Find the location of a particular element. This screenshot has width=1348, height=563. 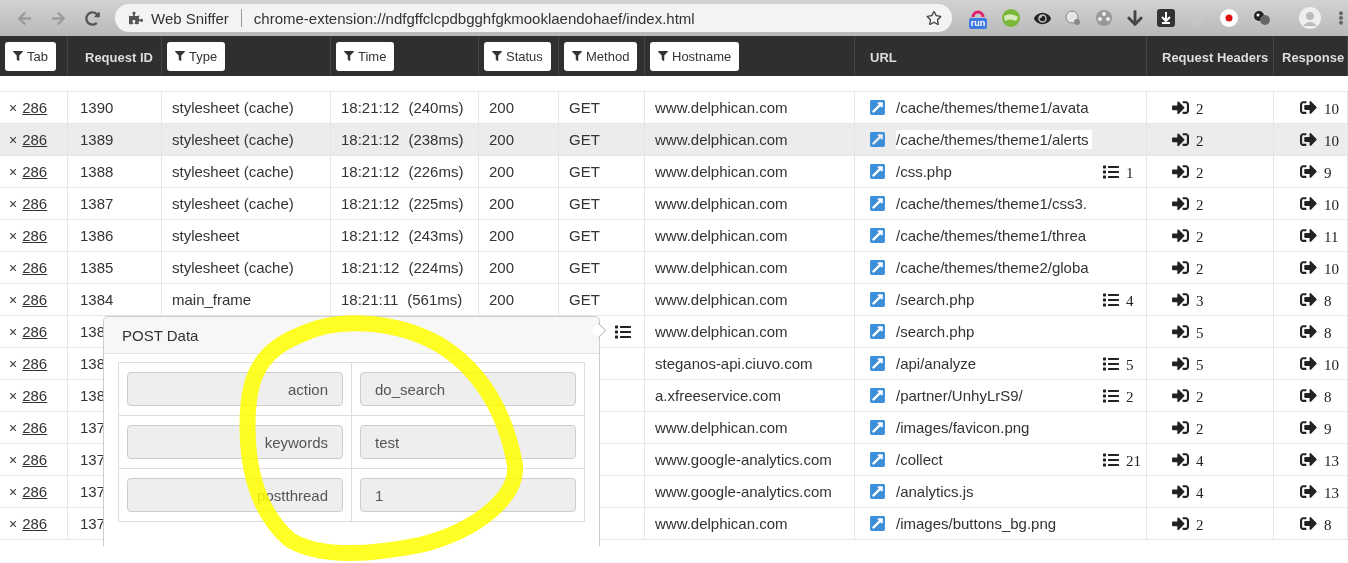

table-row: × 286 1389 stylesheet (cache) 18:21:12 (238ms) 200 GET www.delphican.com /cache/themes/theme1/alerts 2 10 is located at coordinates (674, 140).